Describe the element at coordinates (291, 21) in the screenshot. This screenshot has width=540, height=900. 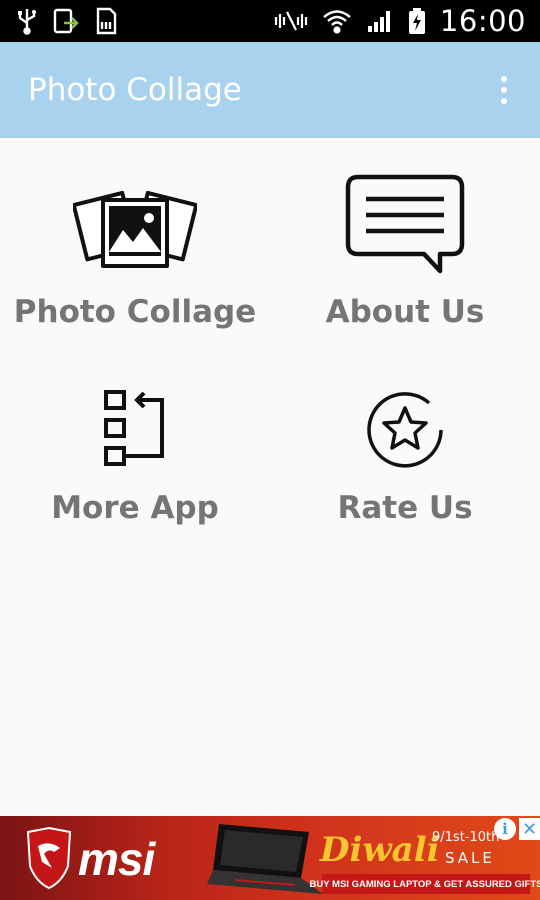
I see `mute-icon` at that location.